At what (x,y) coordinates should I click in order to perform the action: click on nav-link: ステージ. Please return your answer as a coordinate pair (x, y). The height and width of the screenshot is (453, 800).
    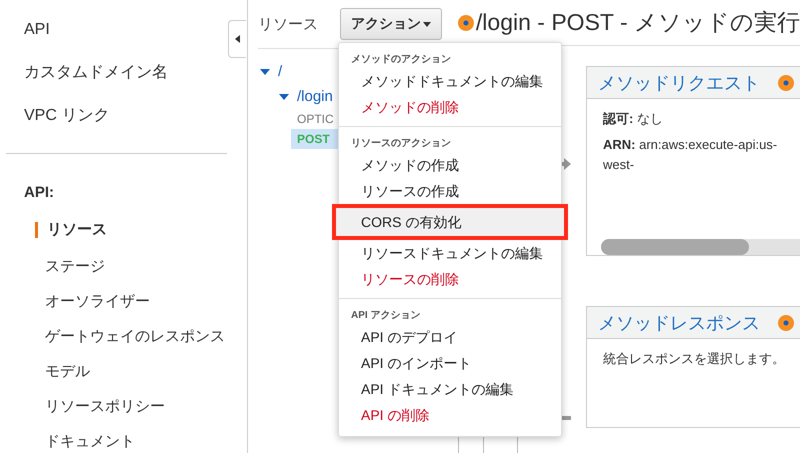
    Looking at the image, I should click on (70, 266).